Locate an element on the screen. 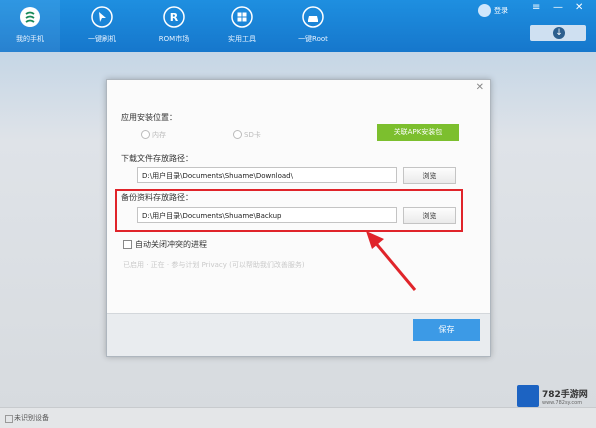 Image resolution: width=596 pixels, height=428 pixels. annotation-arrow-icon is located at coordinates (391, 261).